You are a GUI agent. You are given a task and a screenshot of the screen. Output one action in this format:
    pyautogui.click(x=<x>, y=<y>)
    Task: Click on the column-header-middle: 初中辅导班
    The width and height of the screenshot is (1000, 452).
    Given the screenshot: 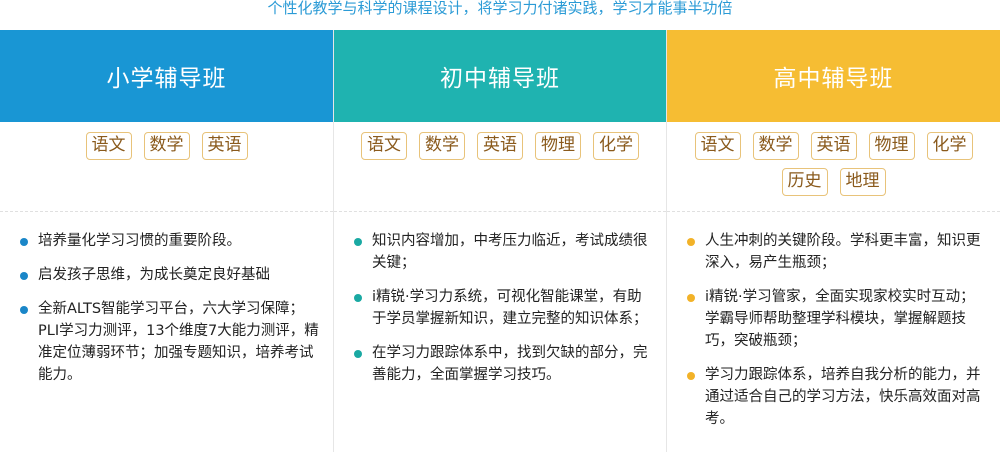 What is the action you would take?
    pyautogui.click(x=500, y=76)
    